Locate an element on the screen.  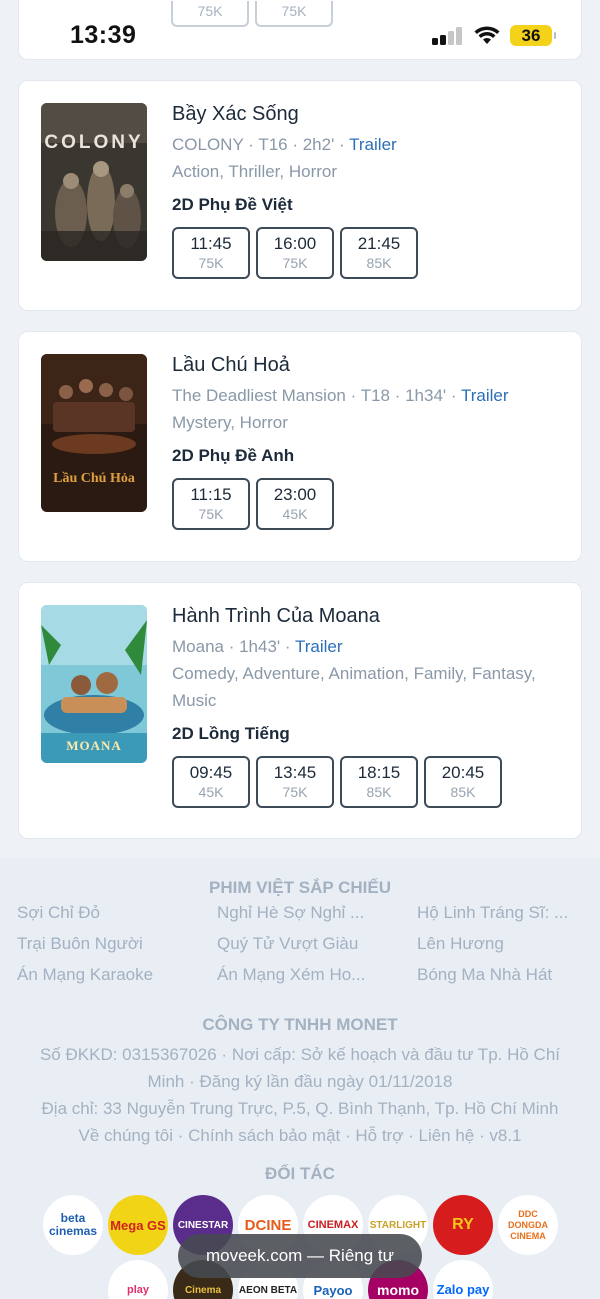
partner-logo: Mega GS is located at coordinates (138, 1225).